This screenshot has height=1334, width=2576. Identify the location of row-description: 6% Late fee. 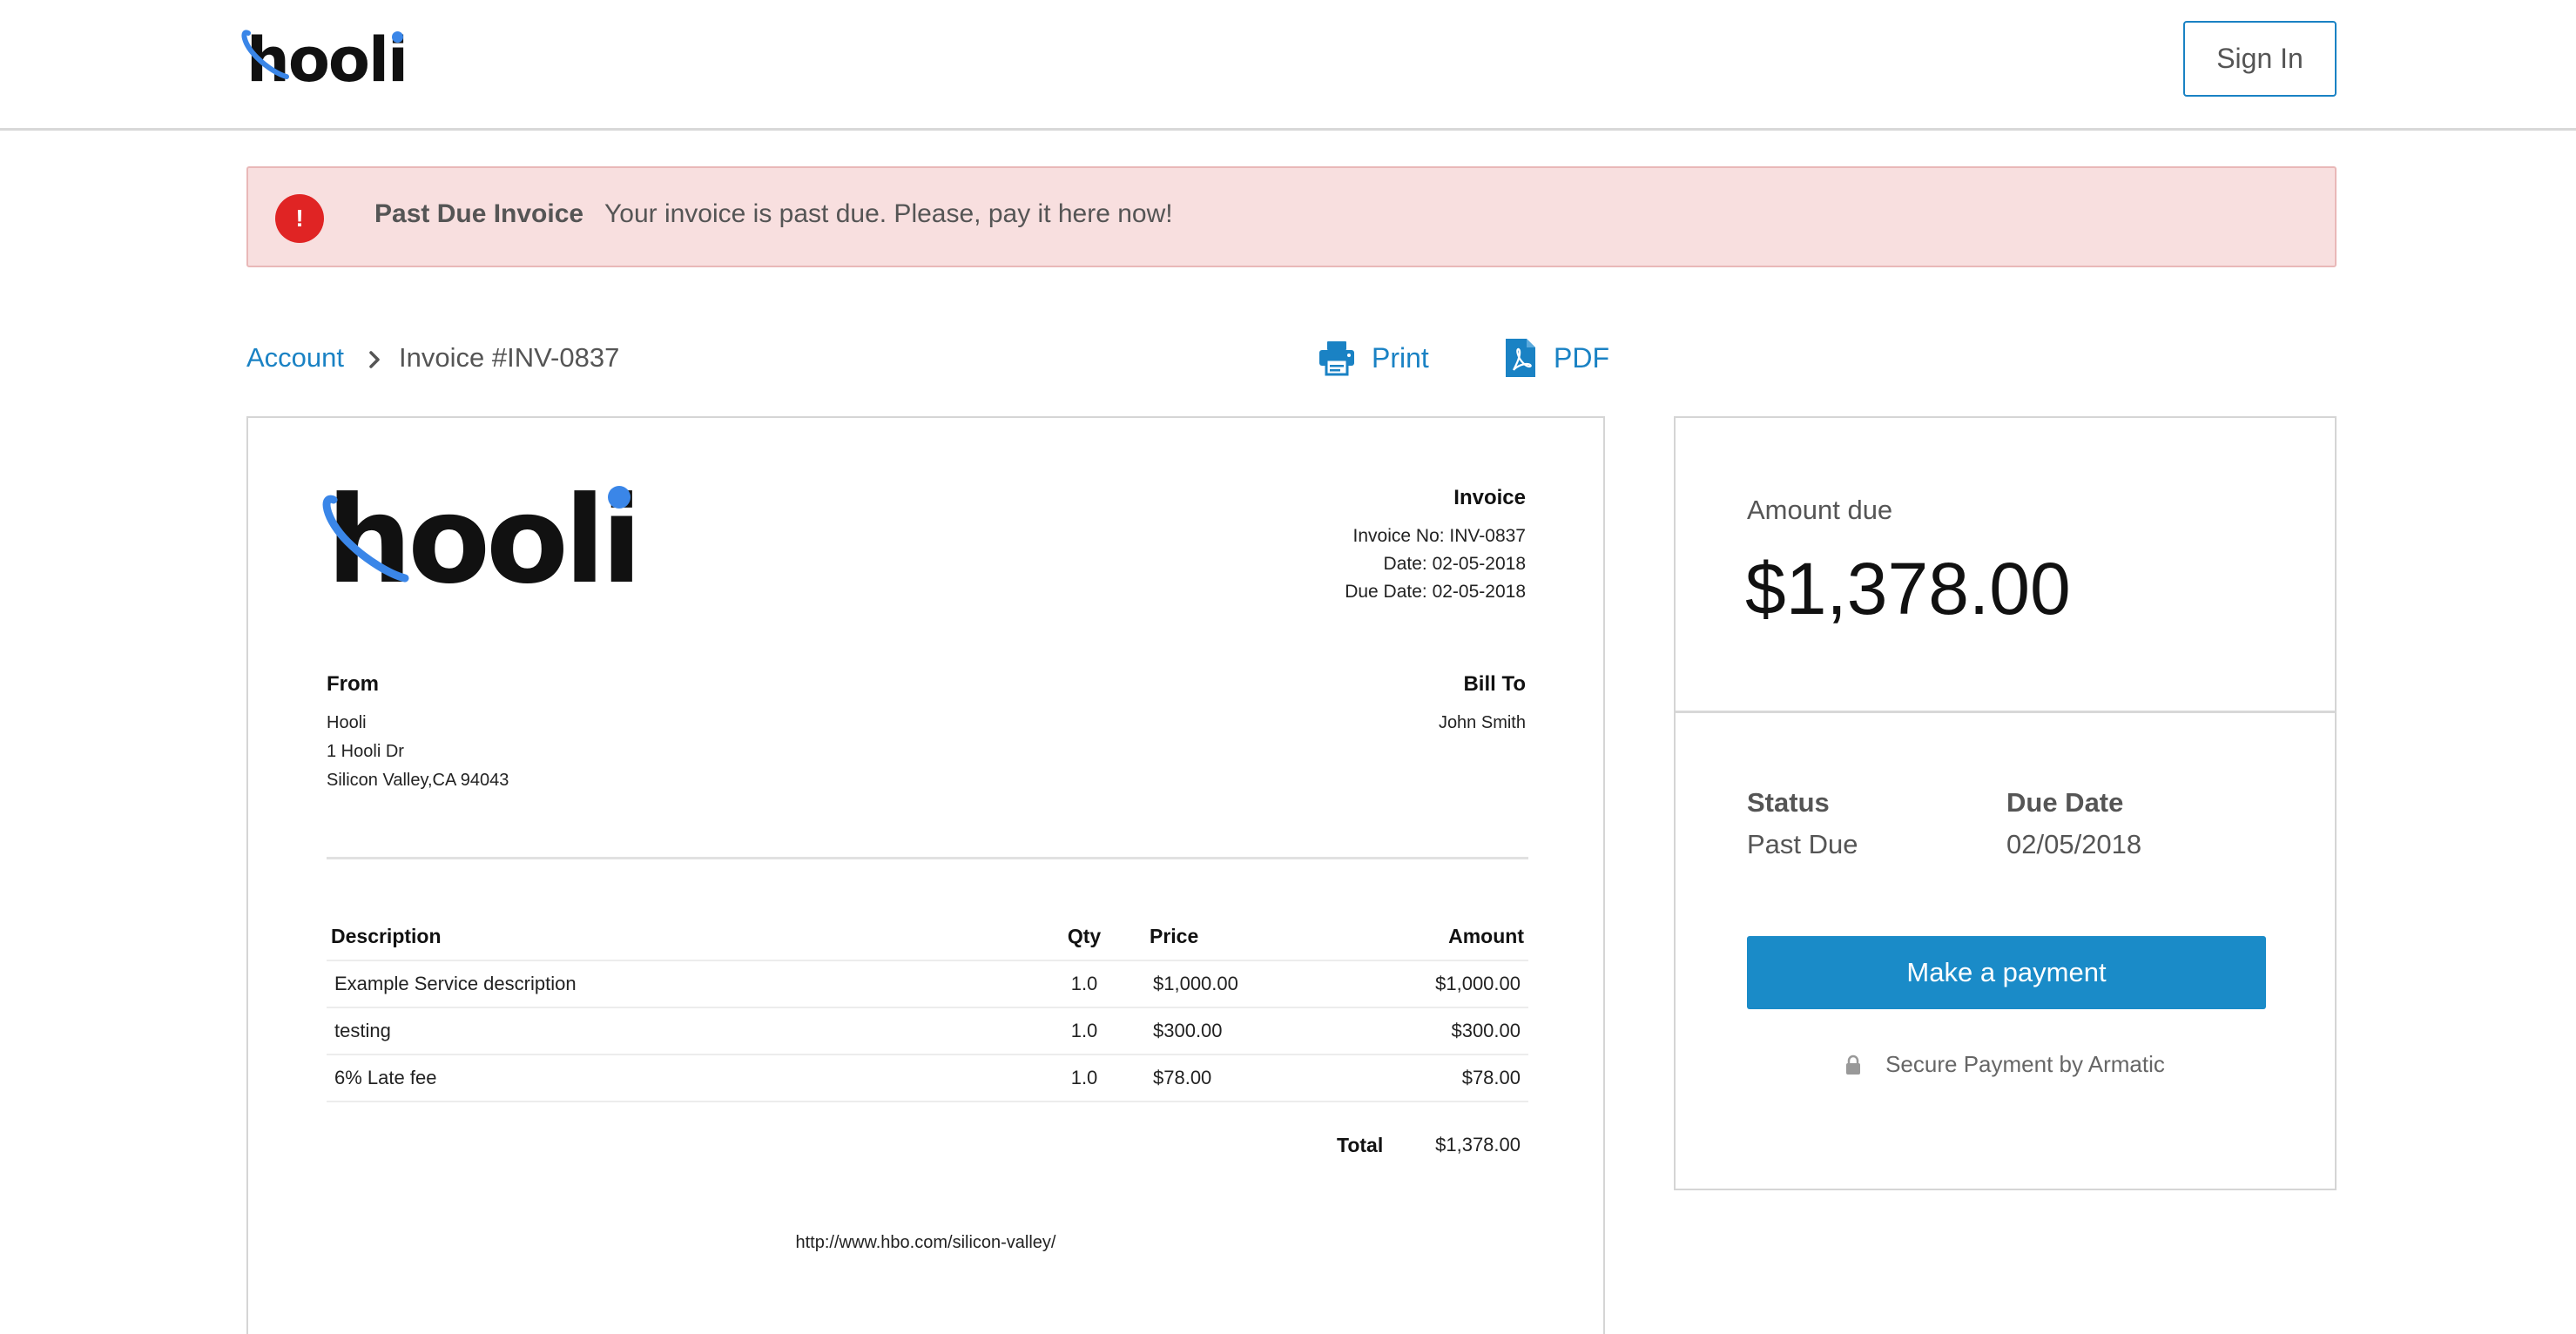
(675, 1078).